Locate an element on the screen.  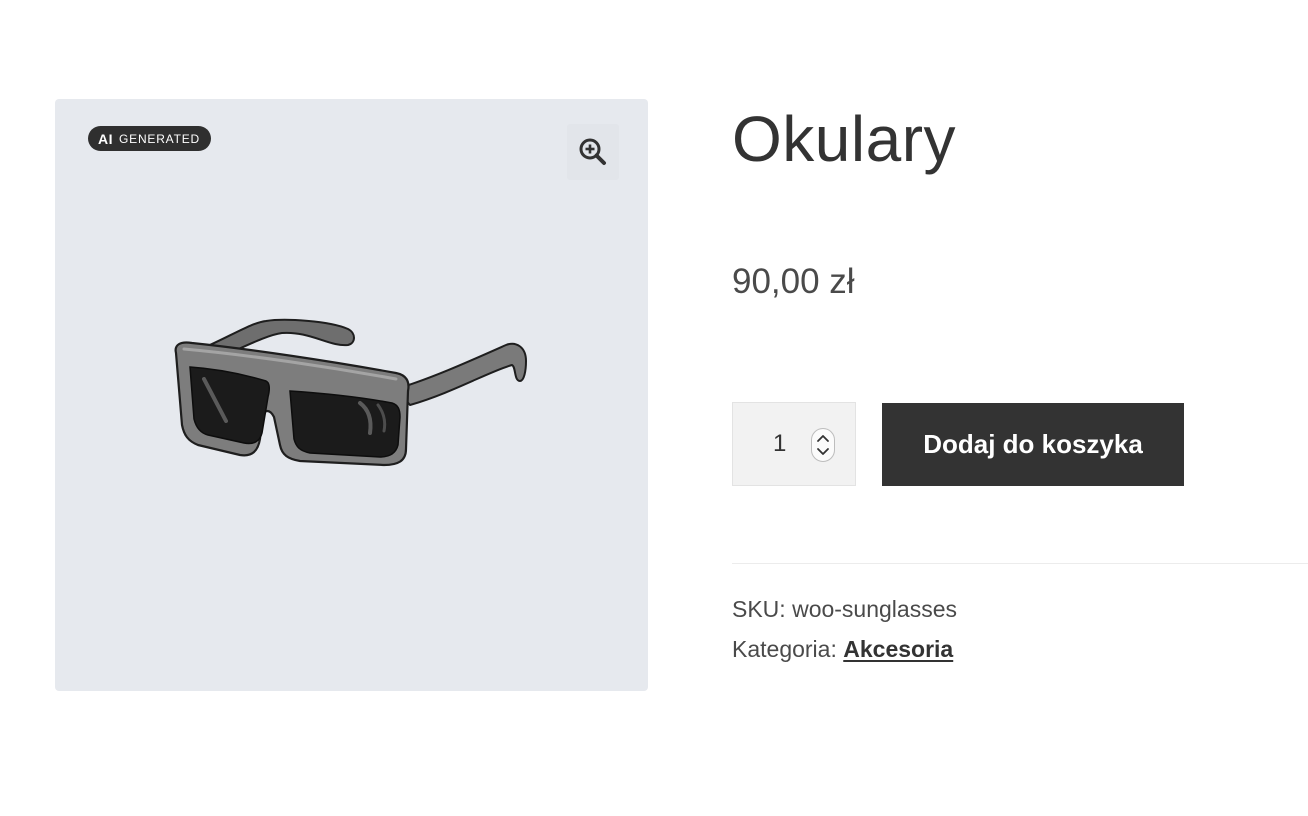
category-label: Kategoria: is located at coordinates (784, 649).